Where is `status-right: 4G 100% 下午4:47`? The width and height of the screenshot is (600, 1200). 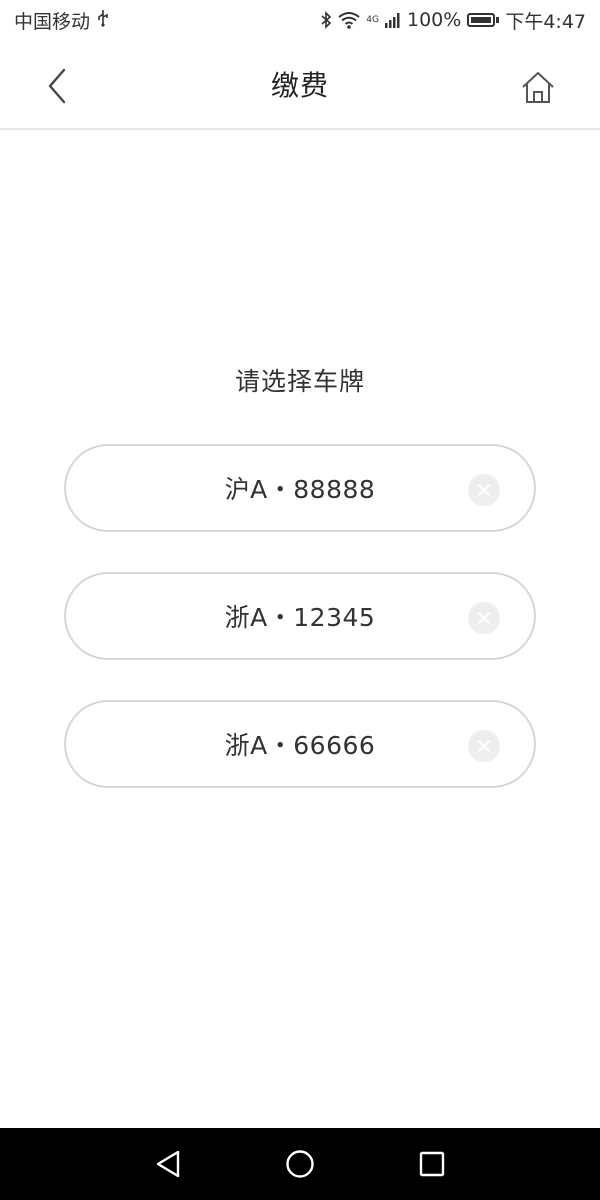
status-right: 4G 100% 下午4:47 is located at coordinates (453, 20).